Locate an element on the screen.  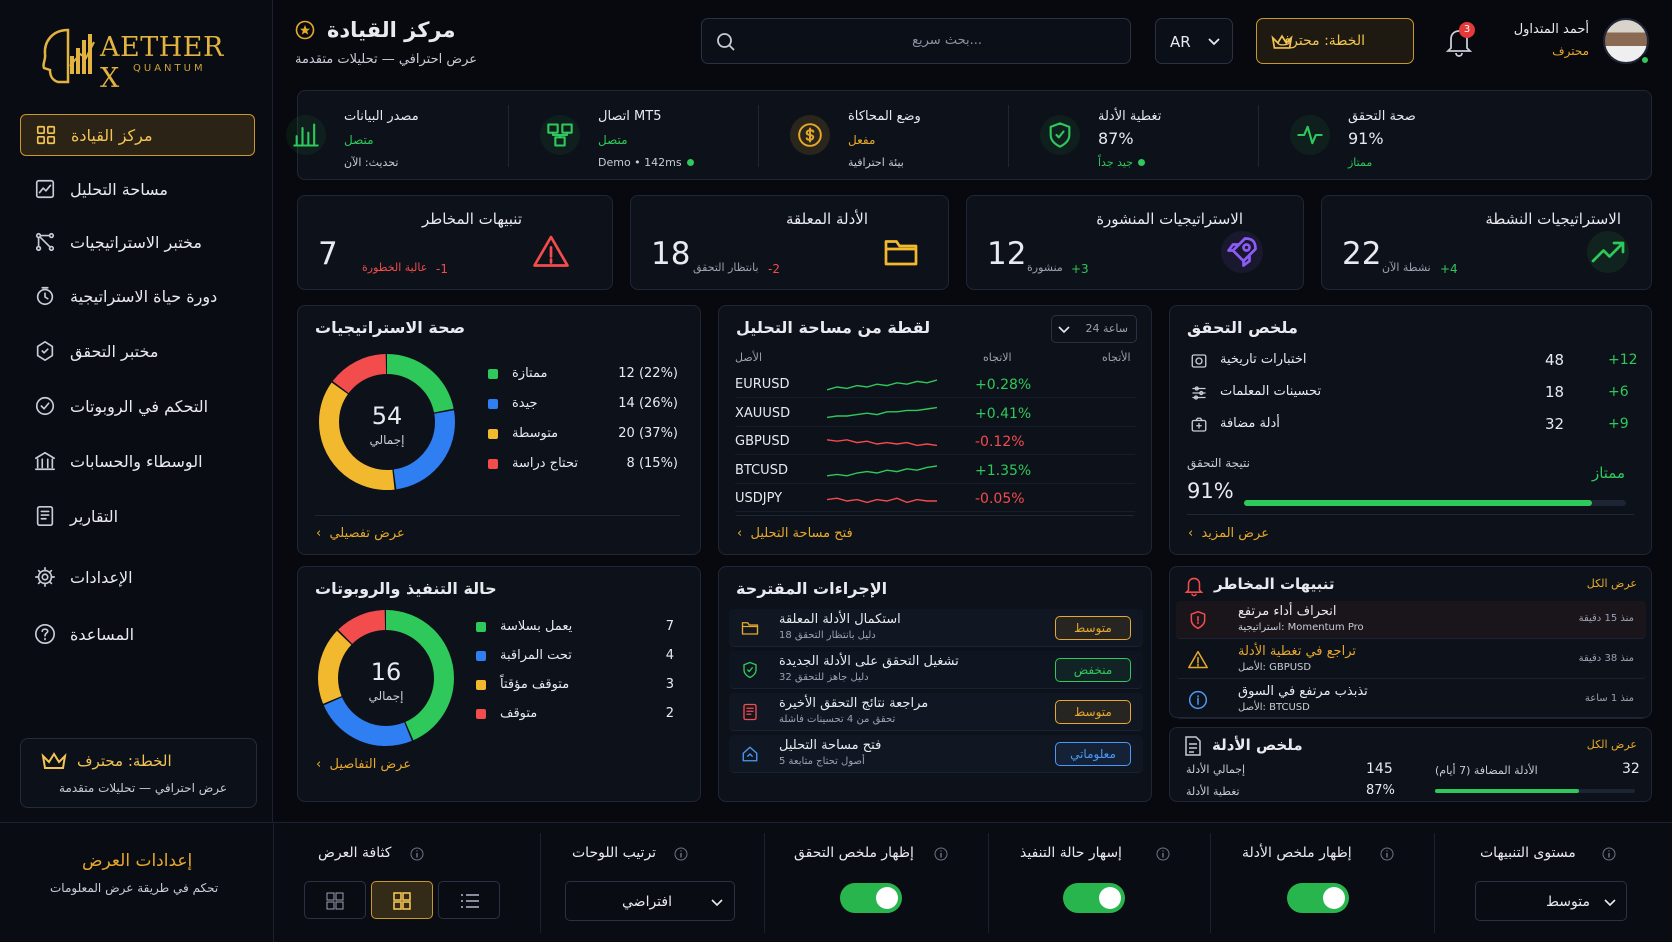
kpi-delta: +4 is located at coordinates (1449, 269).